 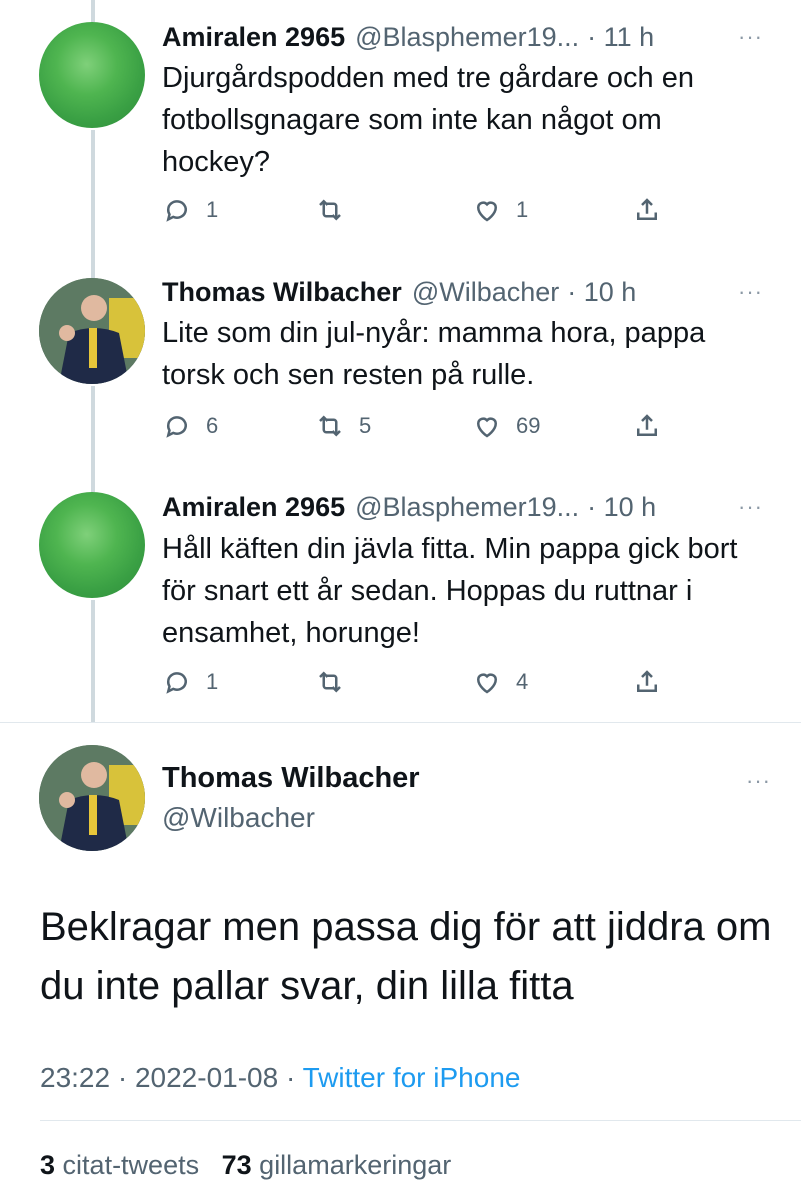 What do you see at coordinates (422, 426) in the screenshot?
I see `action-bar: 6 5 69` at bounding box center [422, 426].